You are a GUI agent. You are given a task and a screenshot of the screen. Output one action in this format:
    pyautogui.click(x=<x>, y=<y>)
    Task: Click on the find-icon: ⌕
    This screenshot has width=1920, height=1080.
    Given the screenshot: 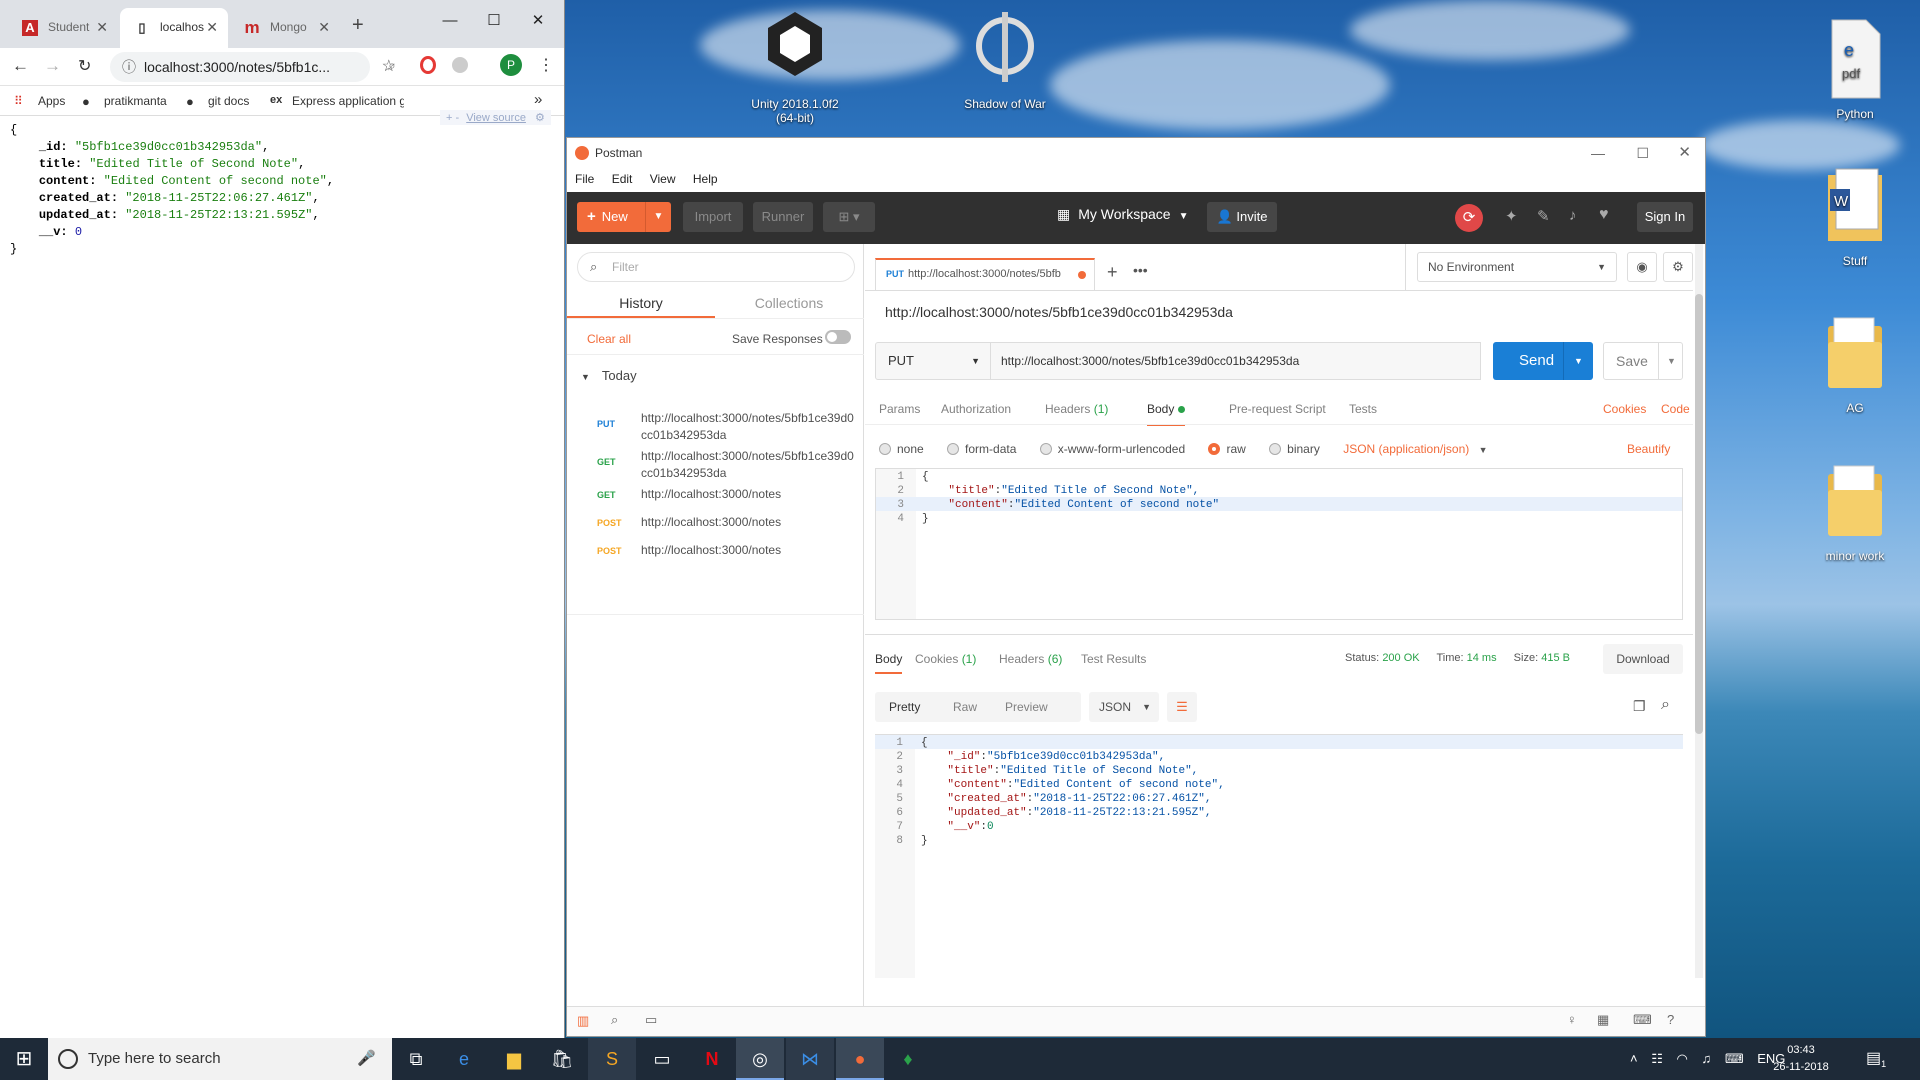 What is the action you would take?
    pyautogui.click(x=614, y=1020)
    